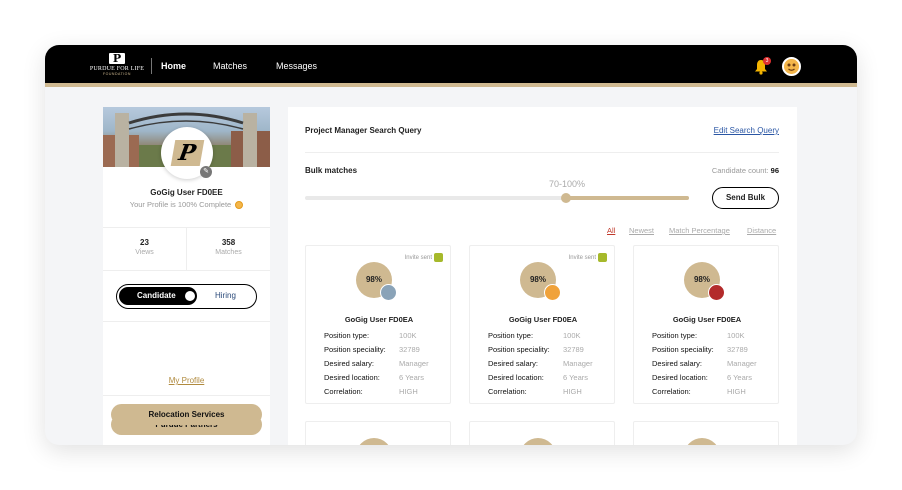 The width and height of the screenshot is (902, 490). I want to click on views-count: 23, so click(144, 242).